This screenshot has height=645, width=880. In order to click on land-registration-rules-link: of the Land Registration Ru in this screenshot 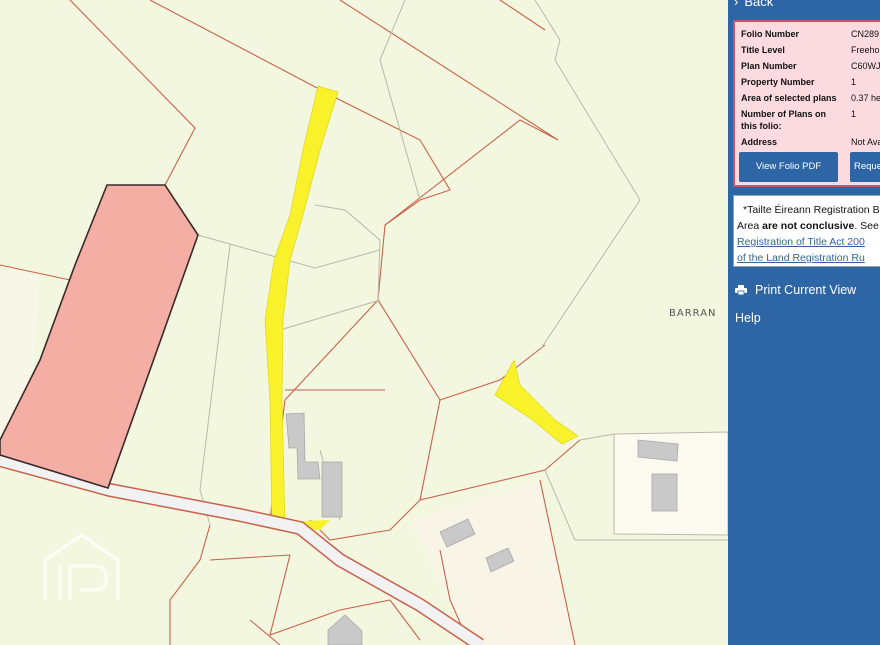, I will do `click(808, 258)`.